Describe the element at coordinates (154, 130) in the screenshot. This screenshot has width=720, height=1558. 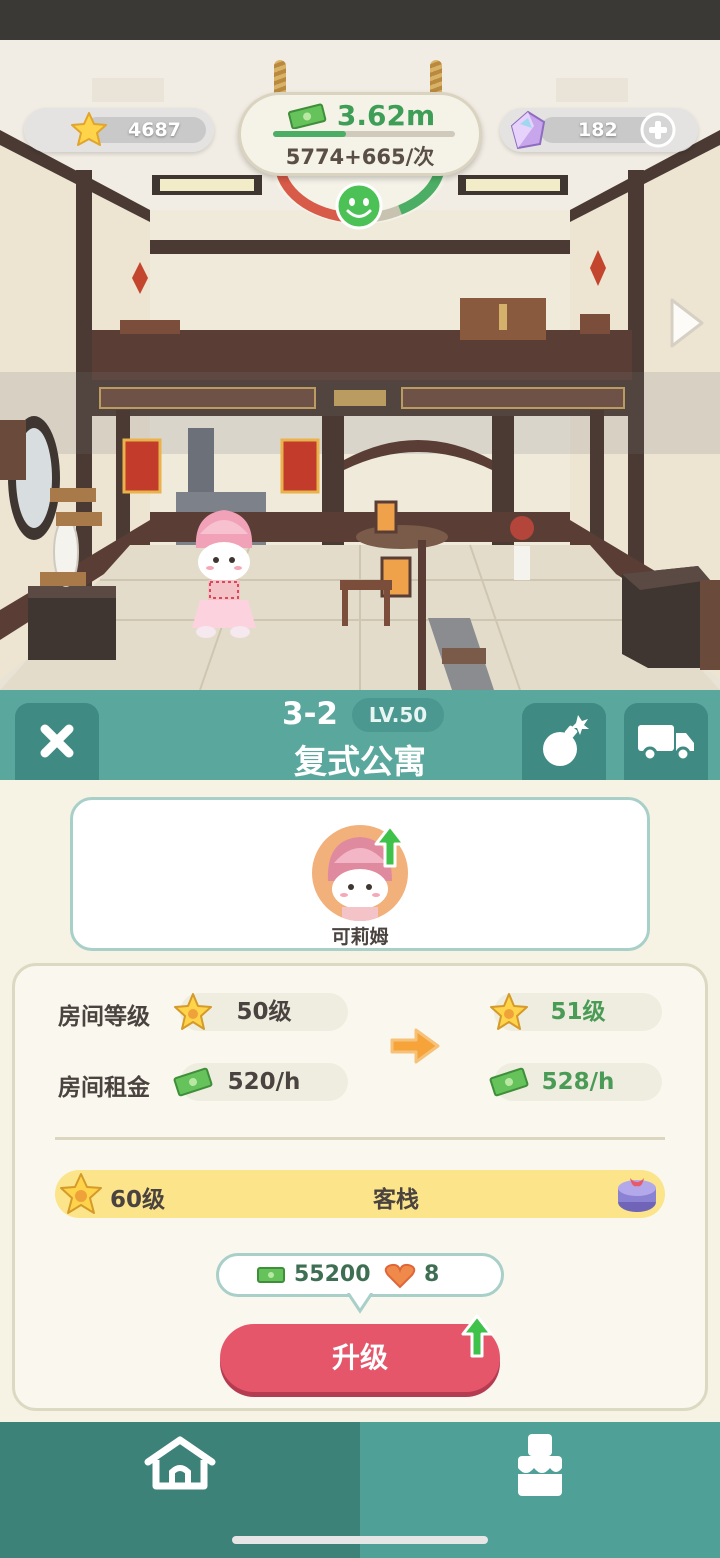
I see `stars-value: 4687` at that location.